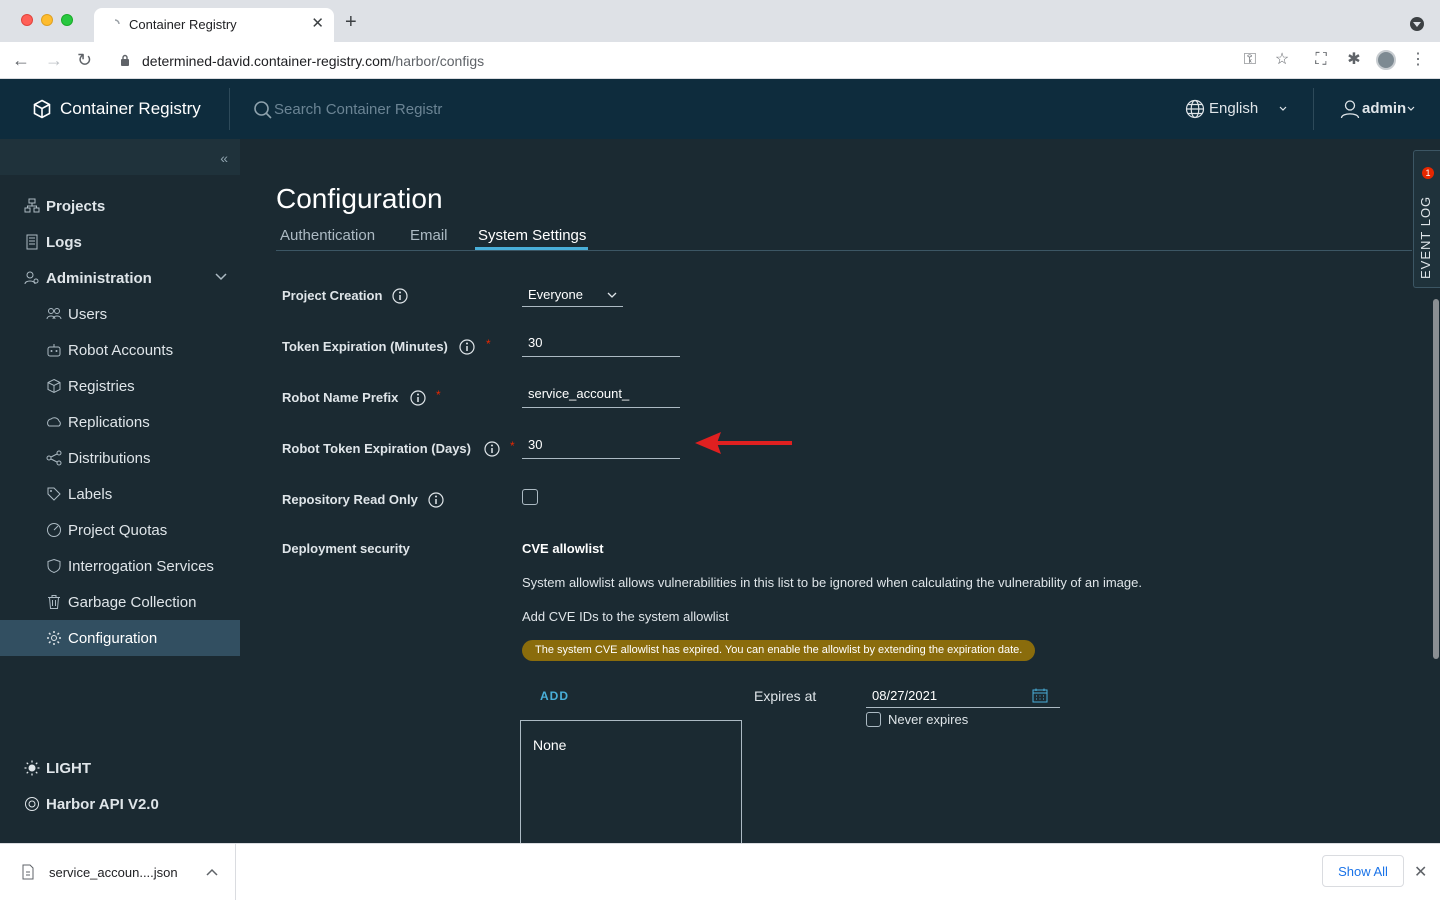  Describe the element at coordinates (64, 242) in the screenshot. I see `sidebar-item-label: Logs` at that location.